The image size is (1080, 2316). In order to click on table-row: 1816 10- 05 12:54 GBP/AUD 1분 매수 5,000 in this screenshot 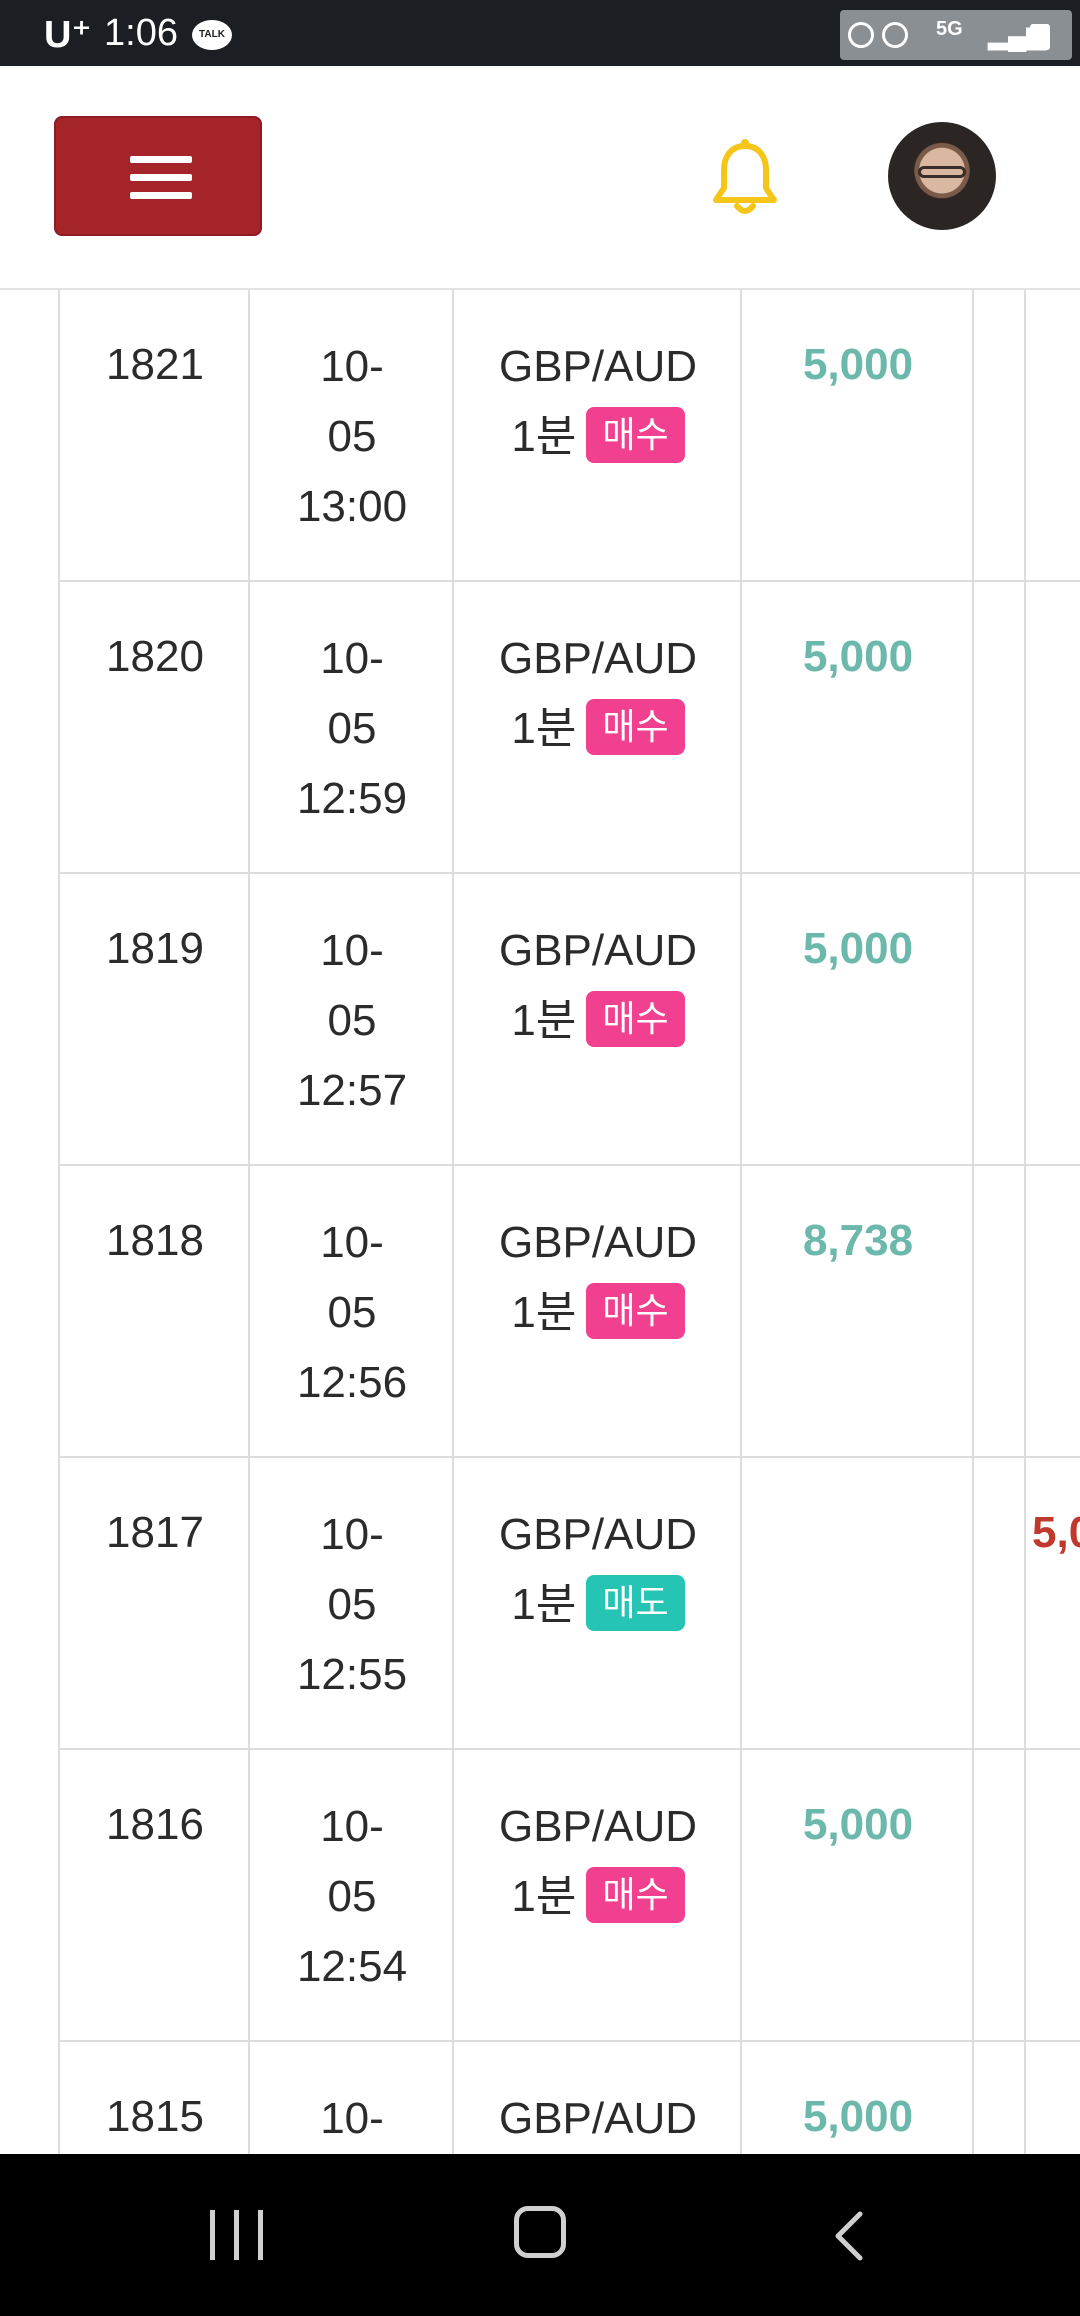, I will do `click(570, 1896)`.